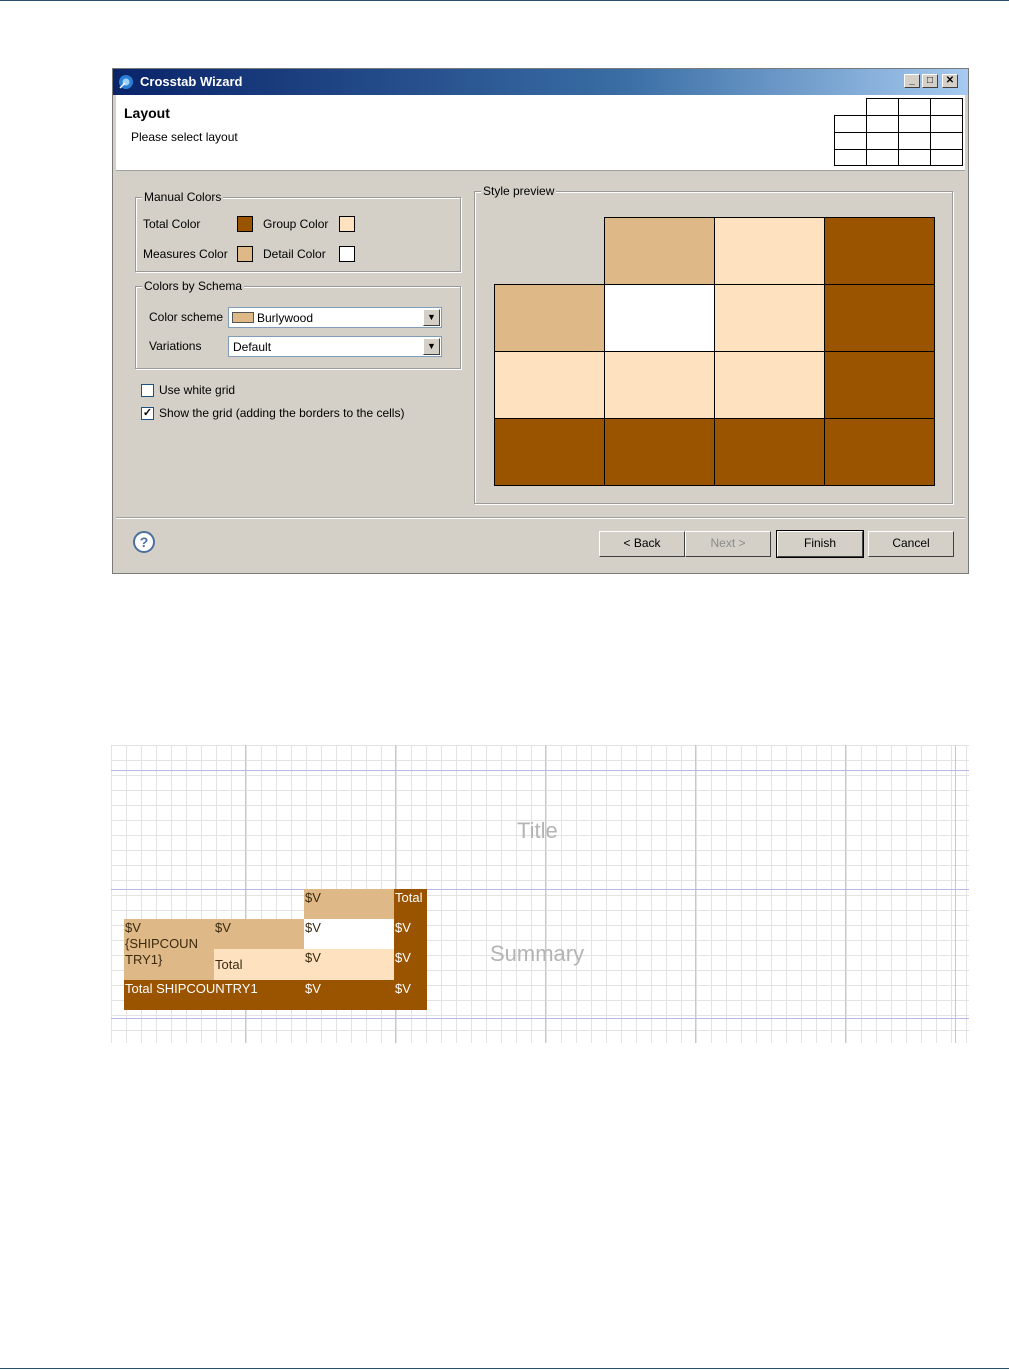 Image resolution: width=1009 pixels, height=1370 pixels. What do you see at coordinates (347, 254) in the screenshot?
I see `detail-color-swatch` at bounding box center [347, 254].